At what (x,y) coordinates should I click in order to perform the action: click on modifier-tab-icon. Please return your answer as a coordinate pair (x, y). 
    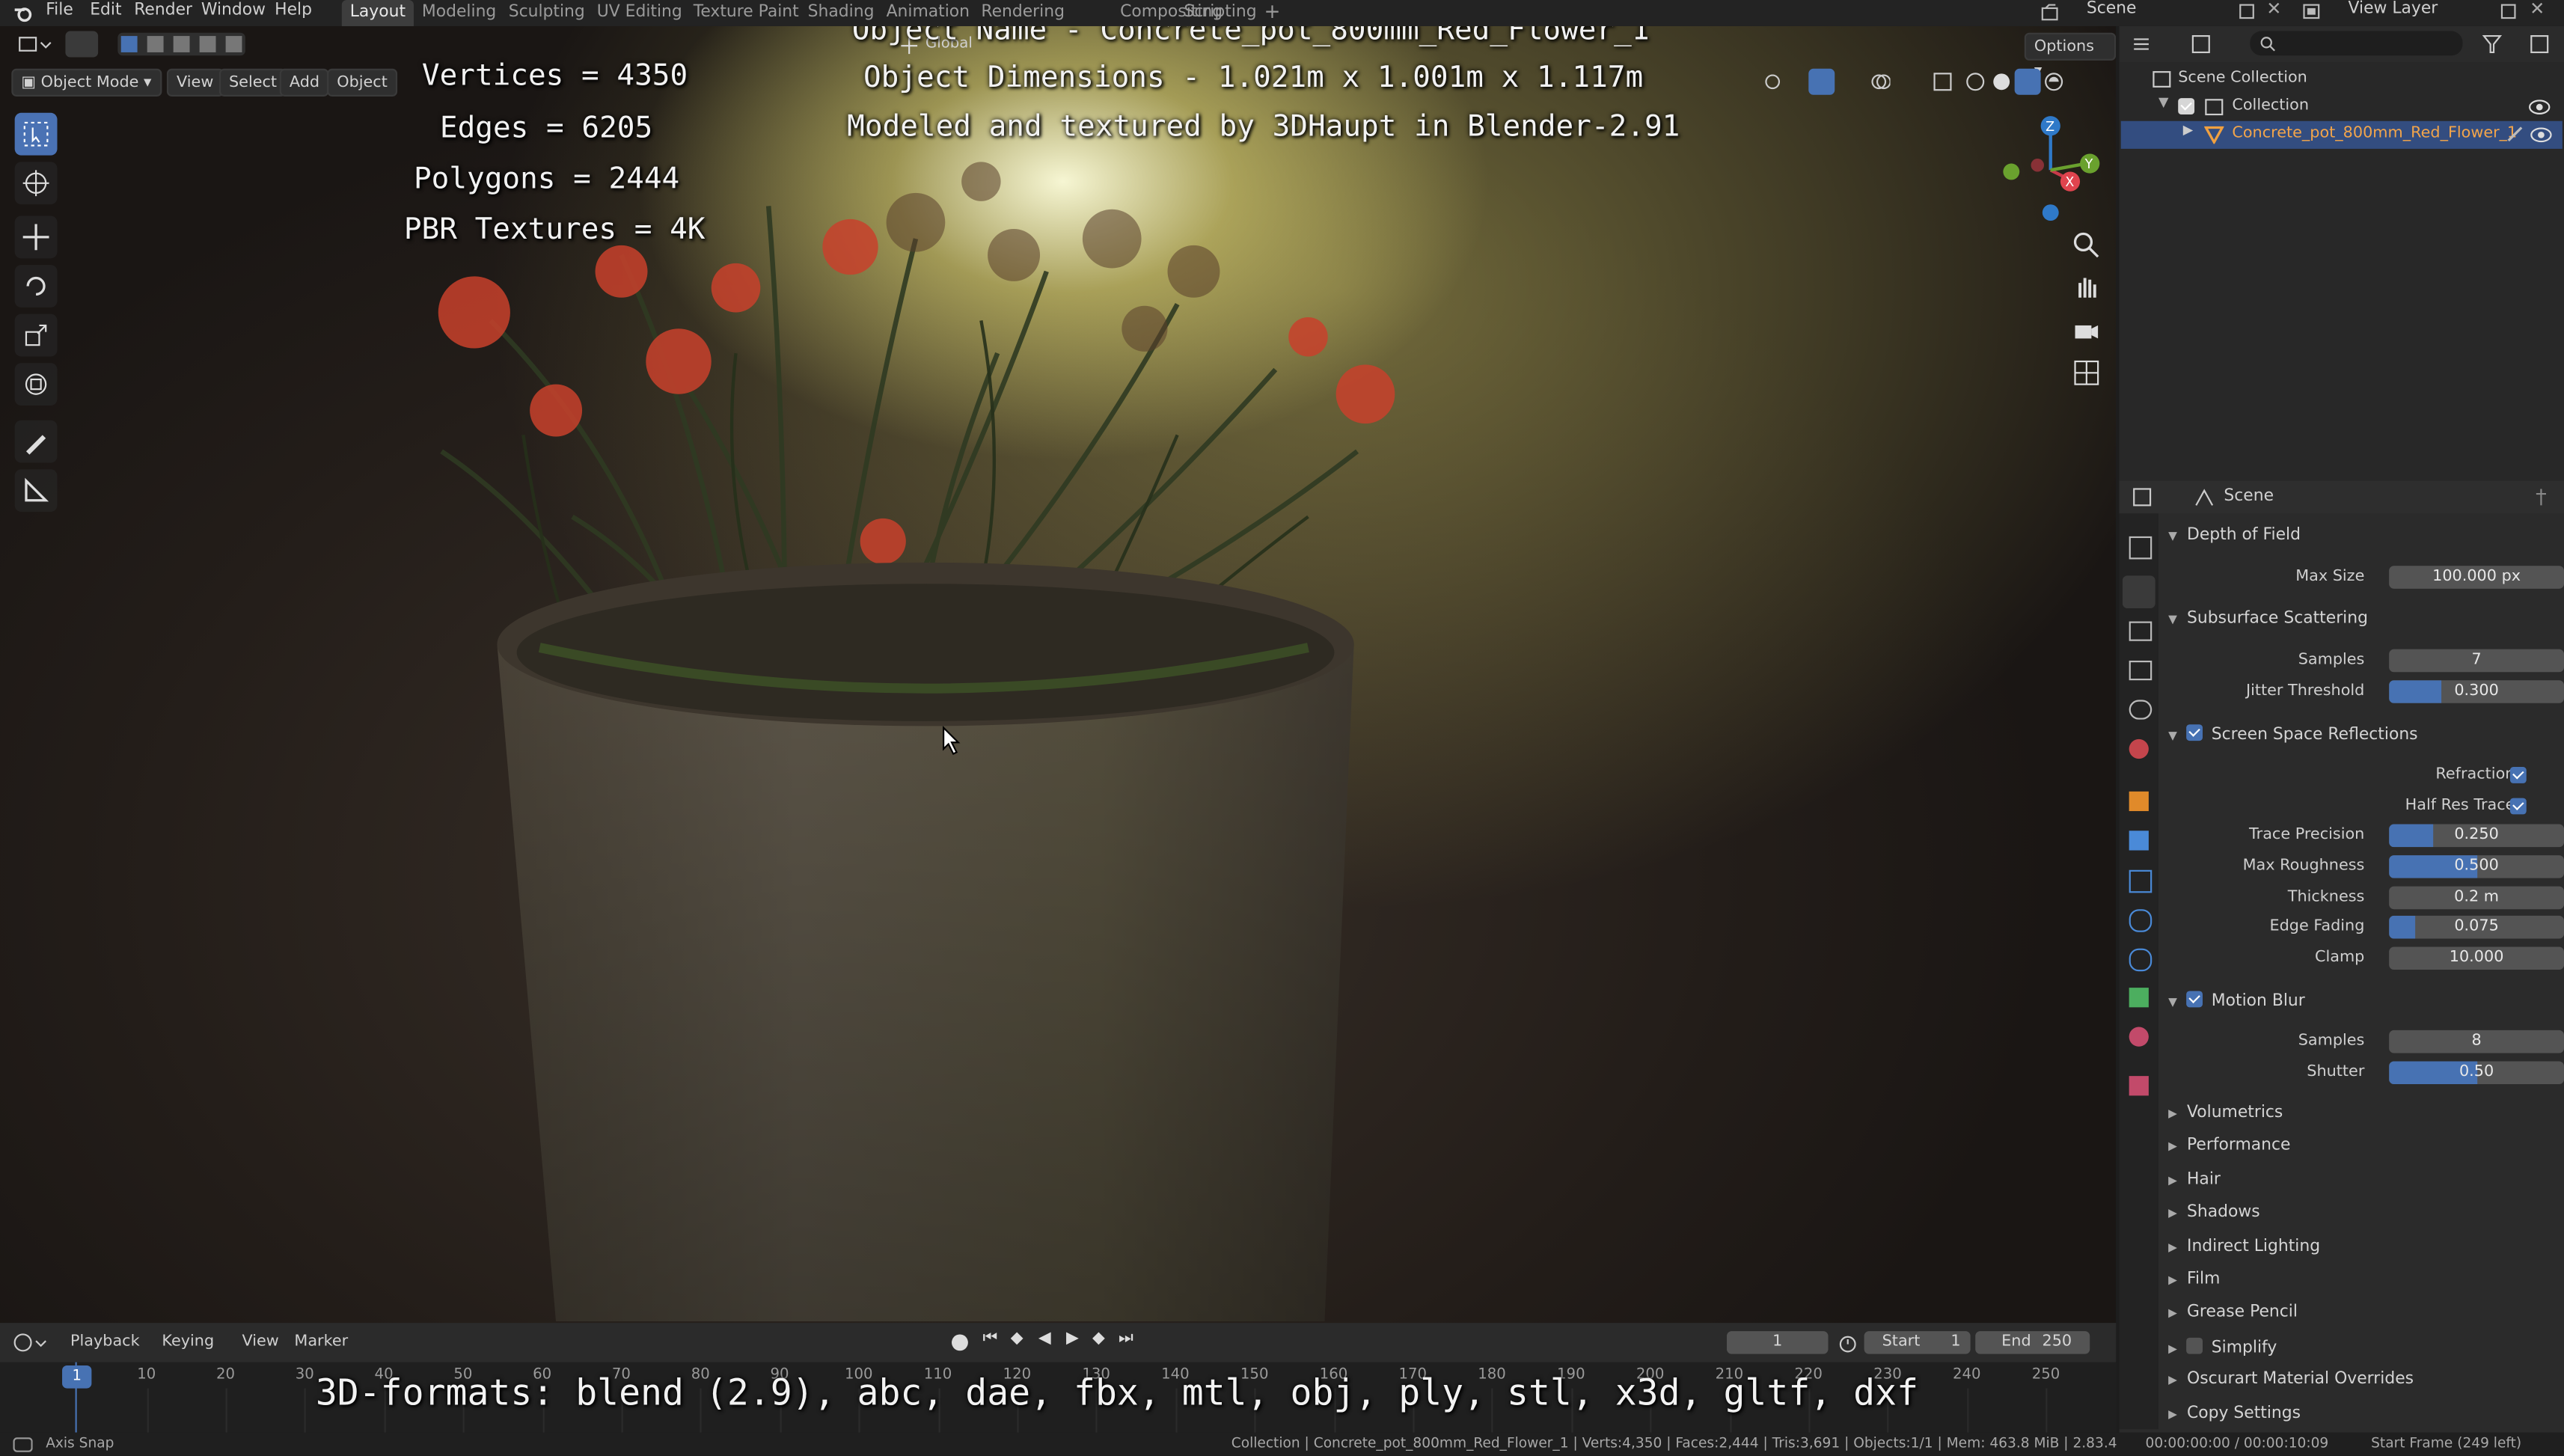
    Looking at the image, I should click on (2139, 841).